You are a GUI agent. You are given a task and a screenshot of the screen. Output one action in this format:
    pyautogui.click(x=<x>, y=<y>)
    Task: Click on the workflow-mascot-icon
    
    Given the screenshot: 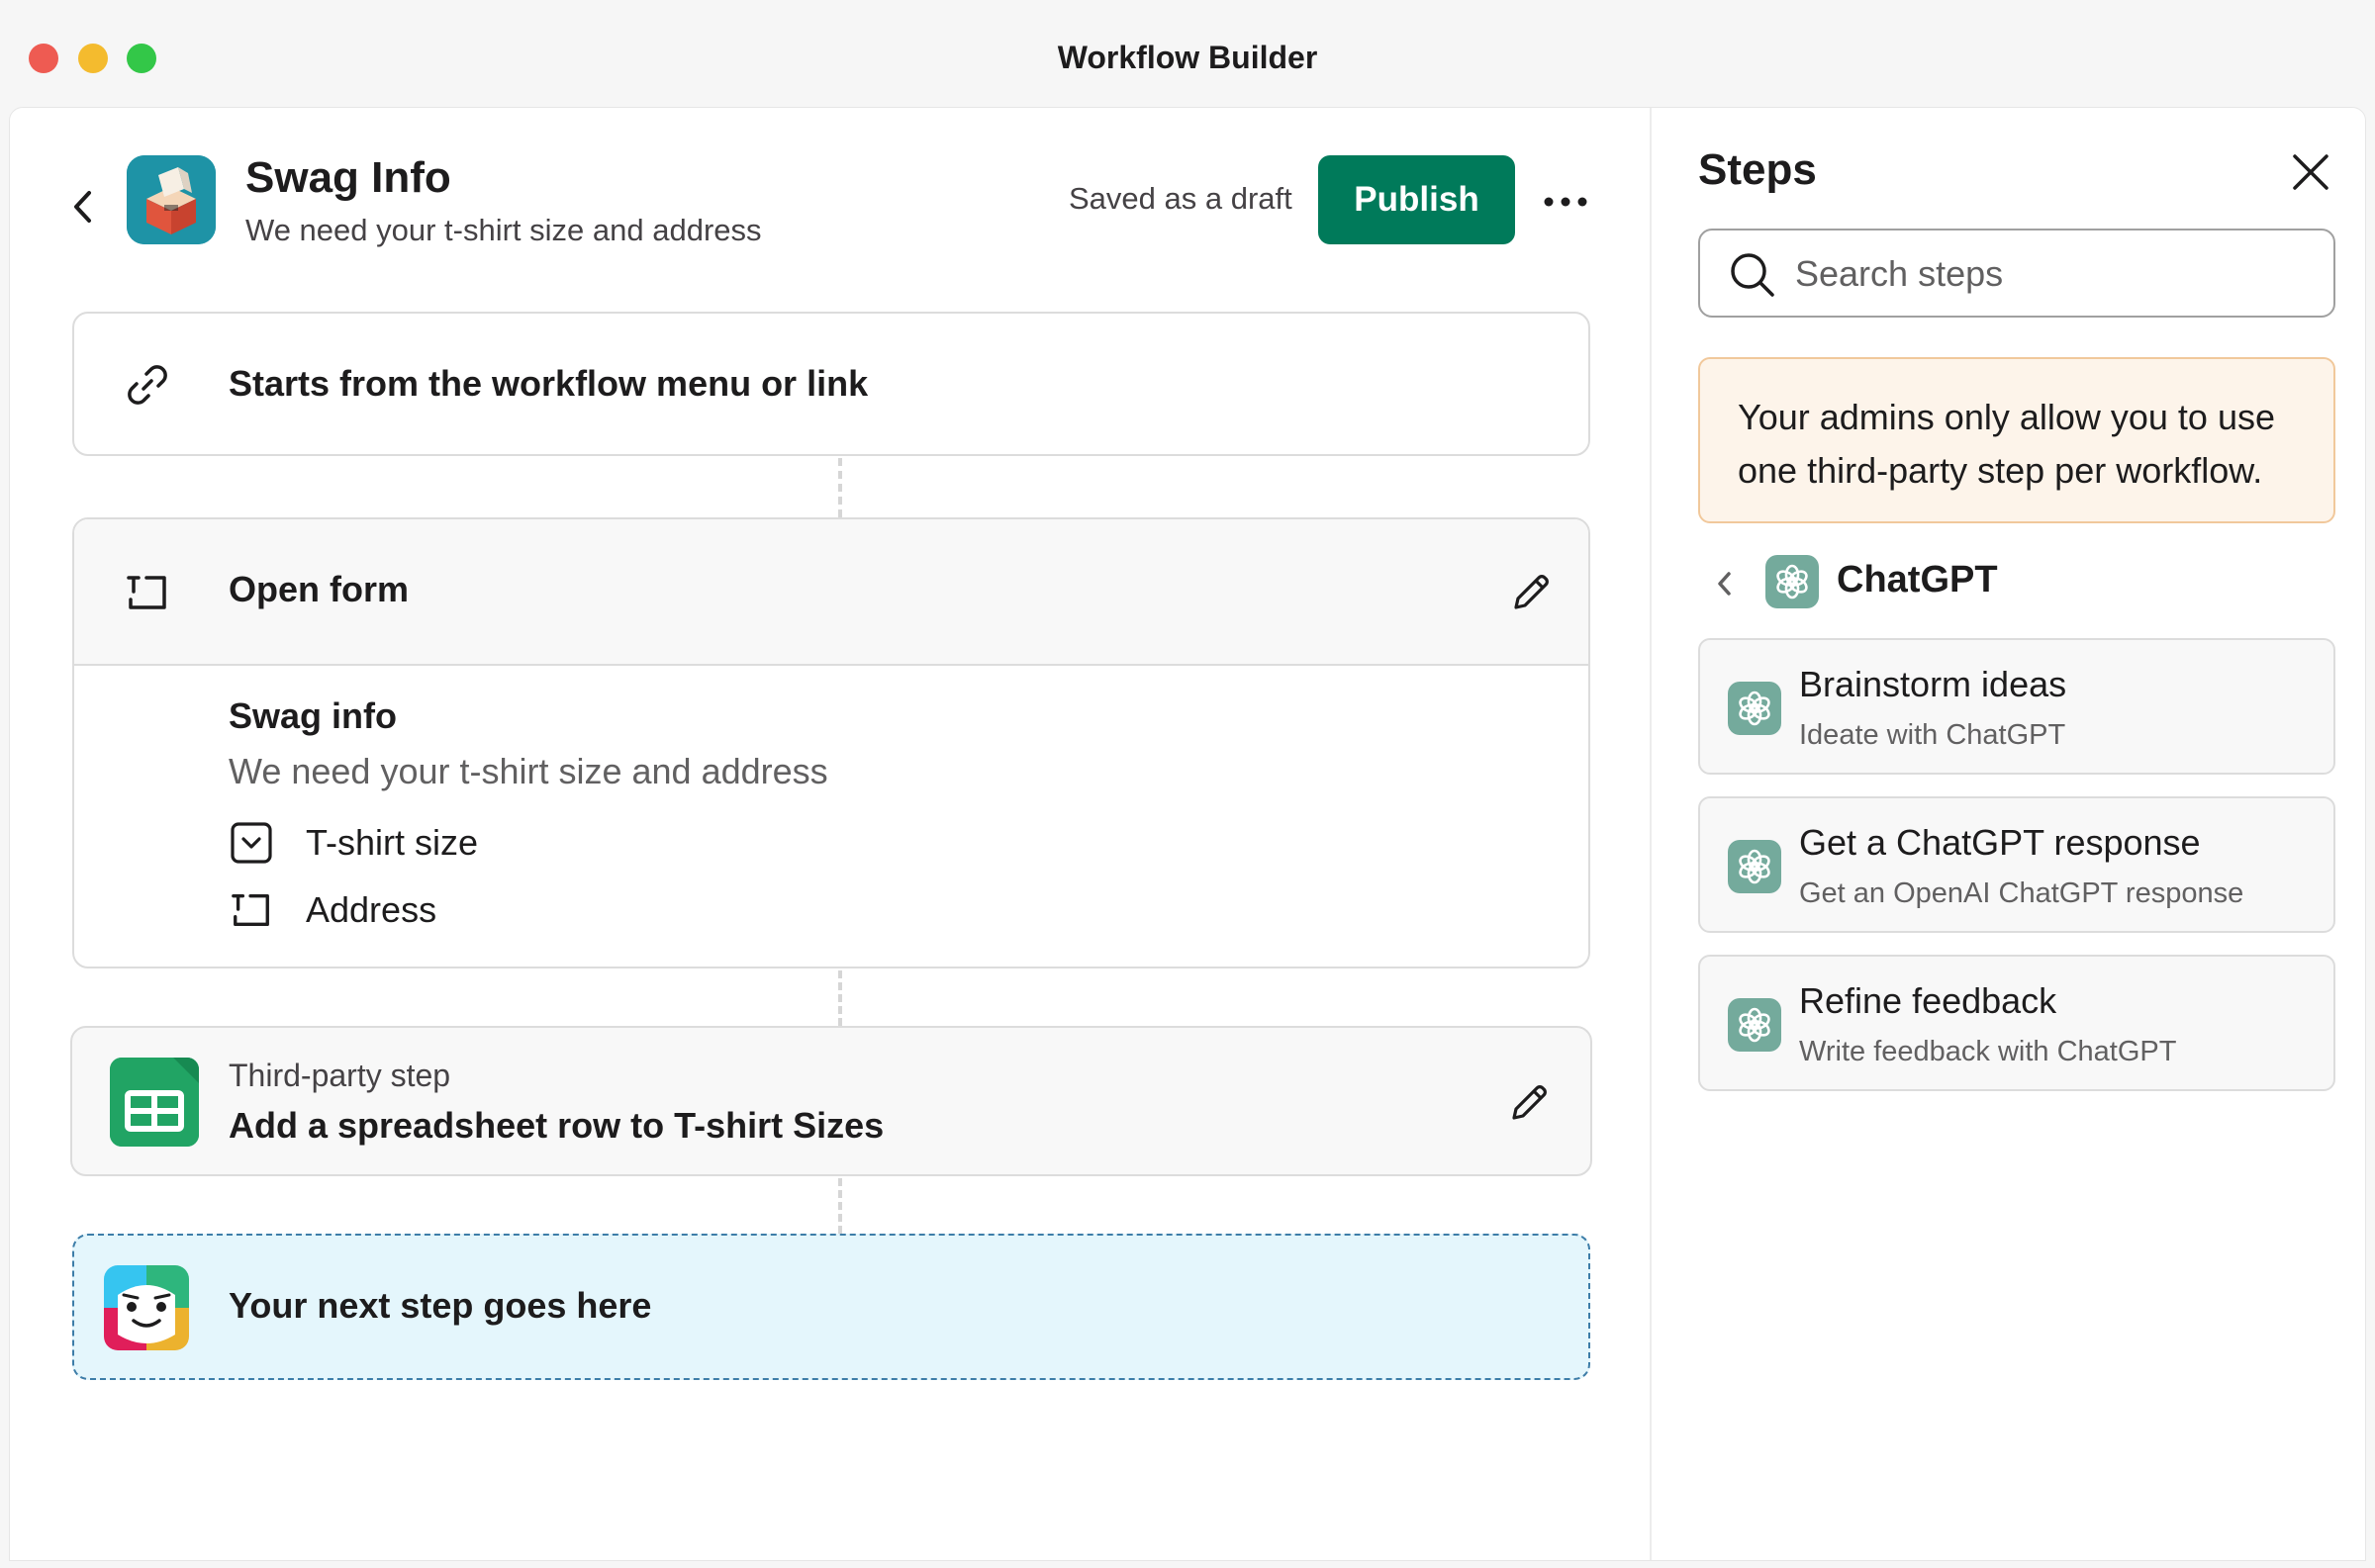 What is the action you would take?
    pyautogui.click(x=147, y=1307)
    